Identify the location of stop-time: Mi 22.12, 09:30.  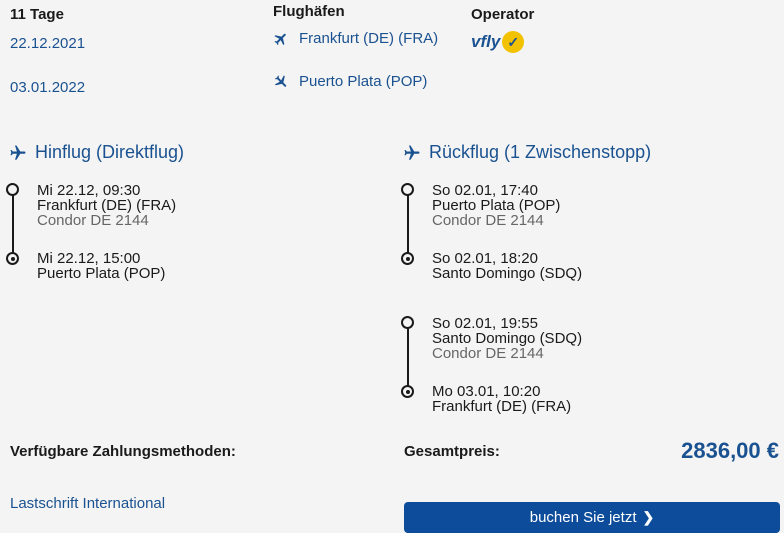
(89, 190).